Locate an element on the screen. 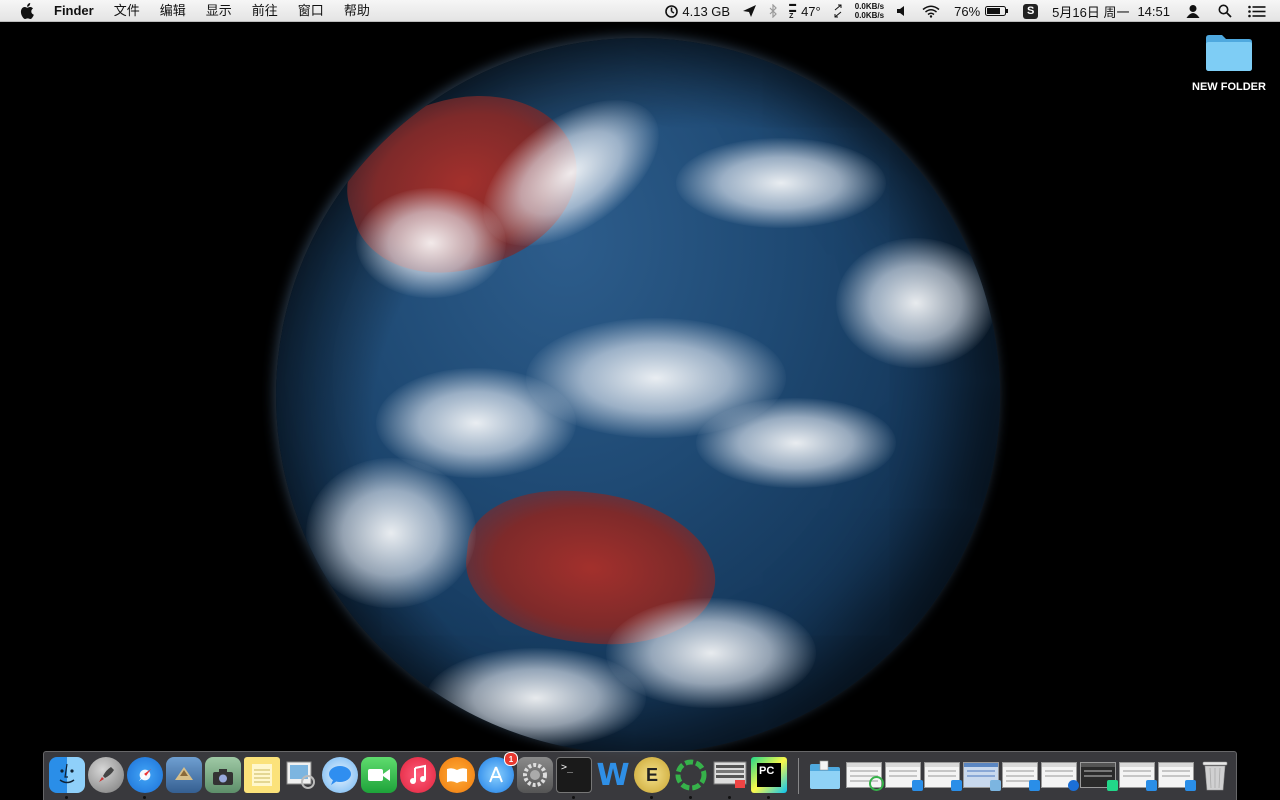 Image resolution: width=1280 pixels, height=800 pixels. menu-bar-left: Finder 文件 编辑 显示 前往 窗口 帮助 is located at coordinates (190, 11).